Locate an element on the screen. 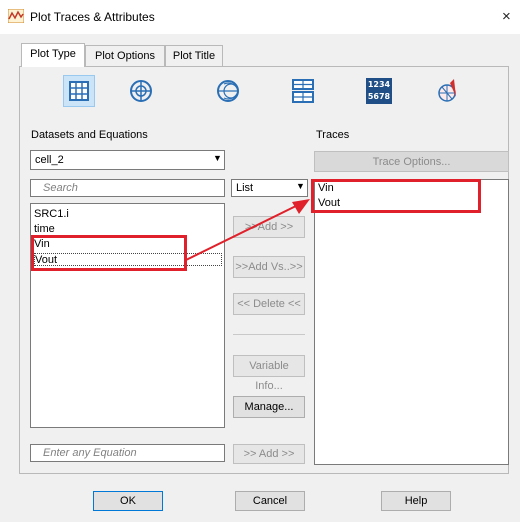  polar-icon is located at coordinates (141, 91).